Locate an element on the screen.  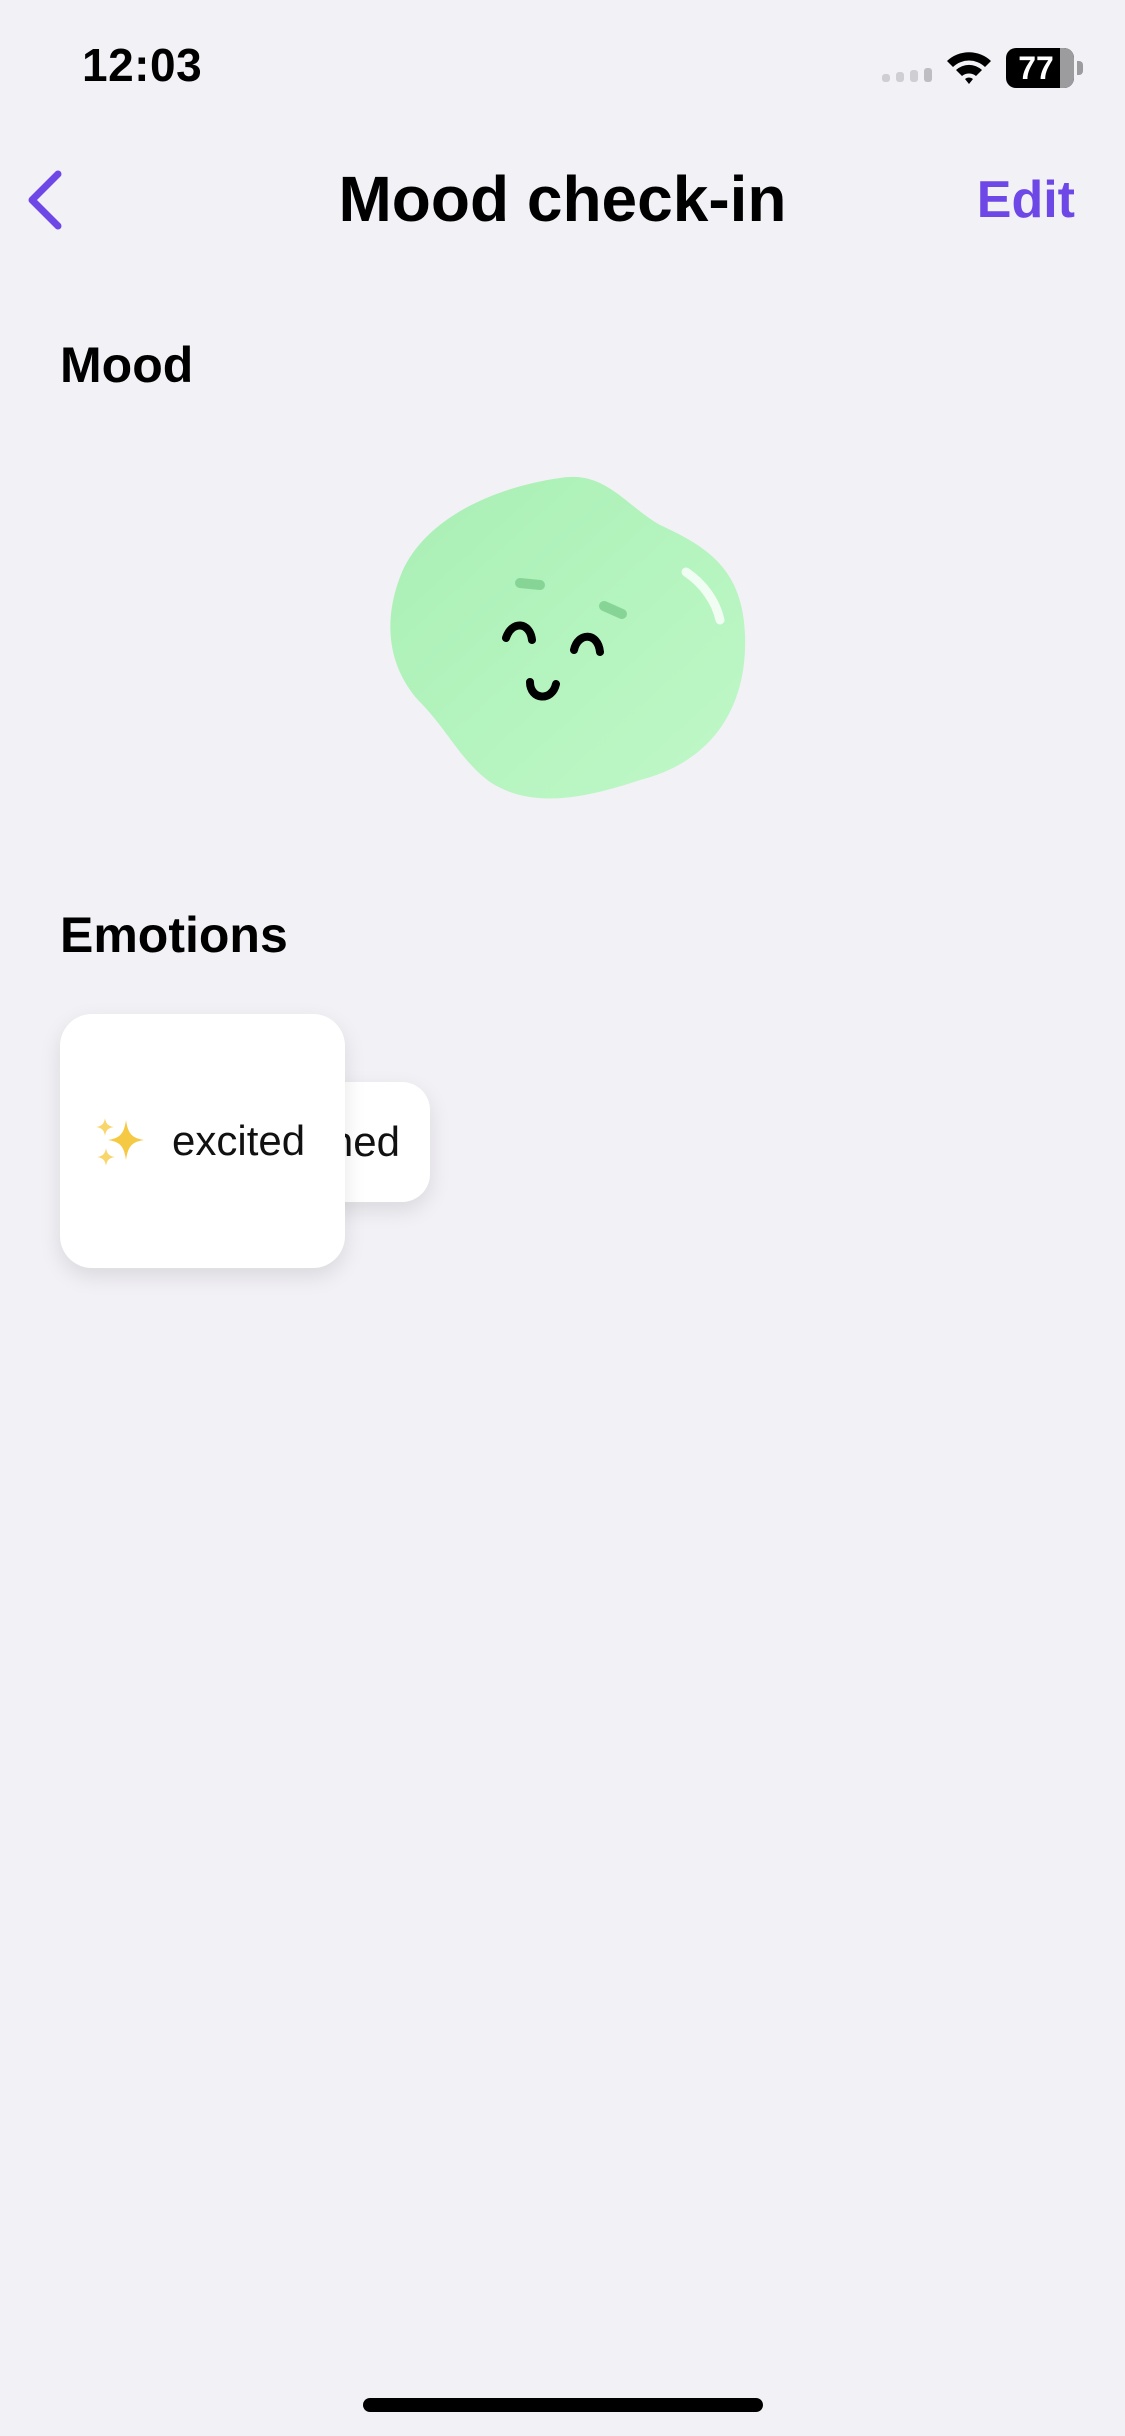
nav-bar: Mood check-in Edit is located at coordinates (562, 200).